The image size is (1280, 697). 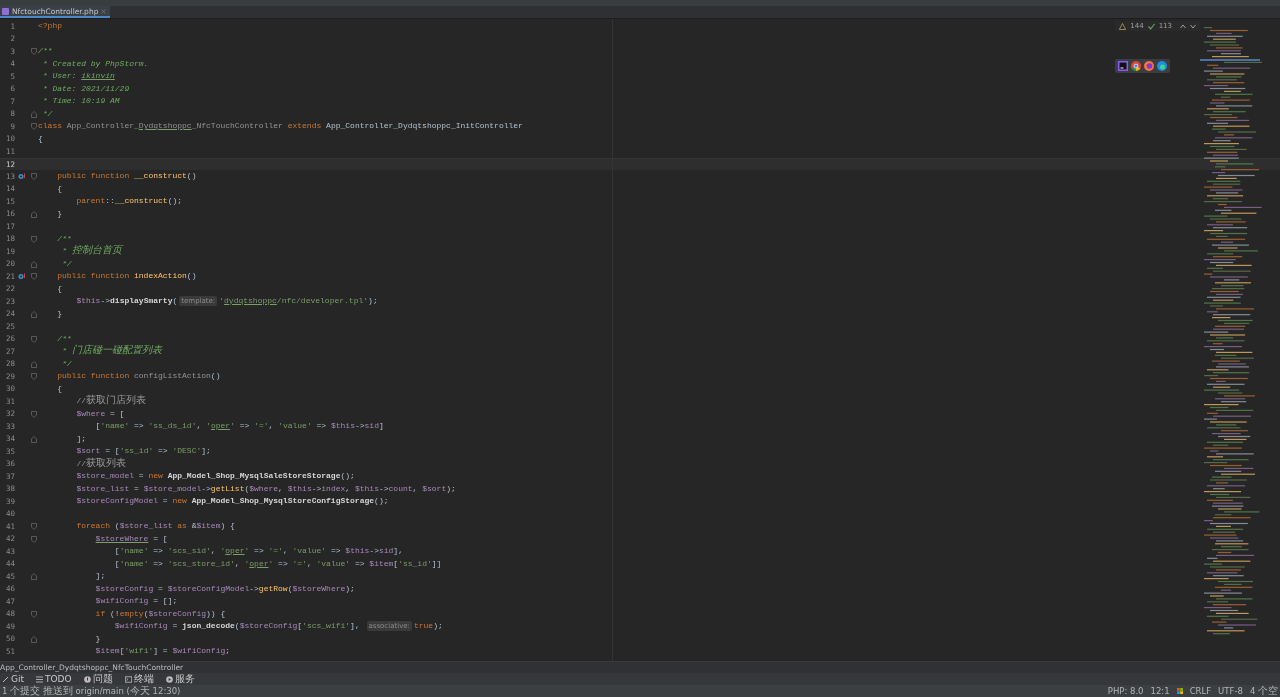 I want to click on php-version: PHP: 8.0, so click(x=1125, y=691).